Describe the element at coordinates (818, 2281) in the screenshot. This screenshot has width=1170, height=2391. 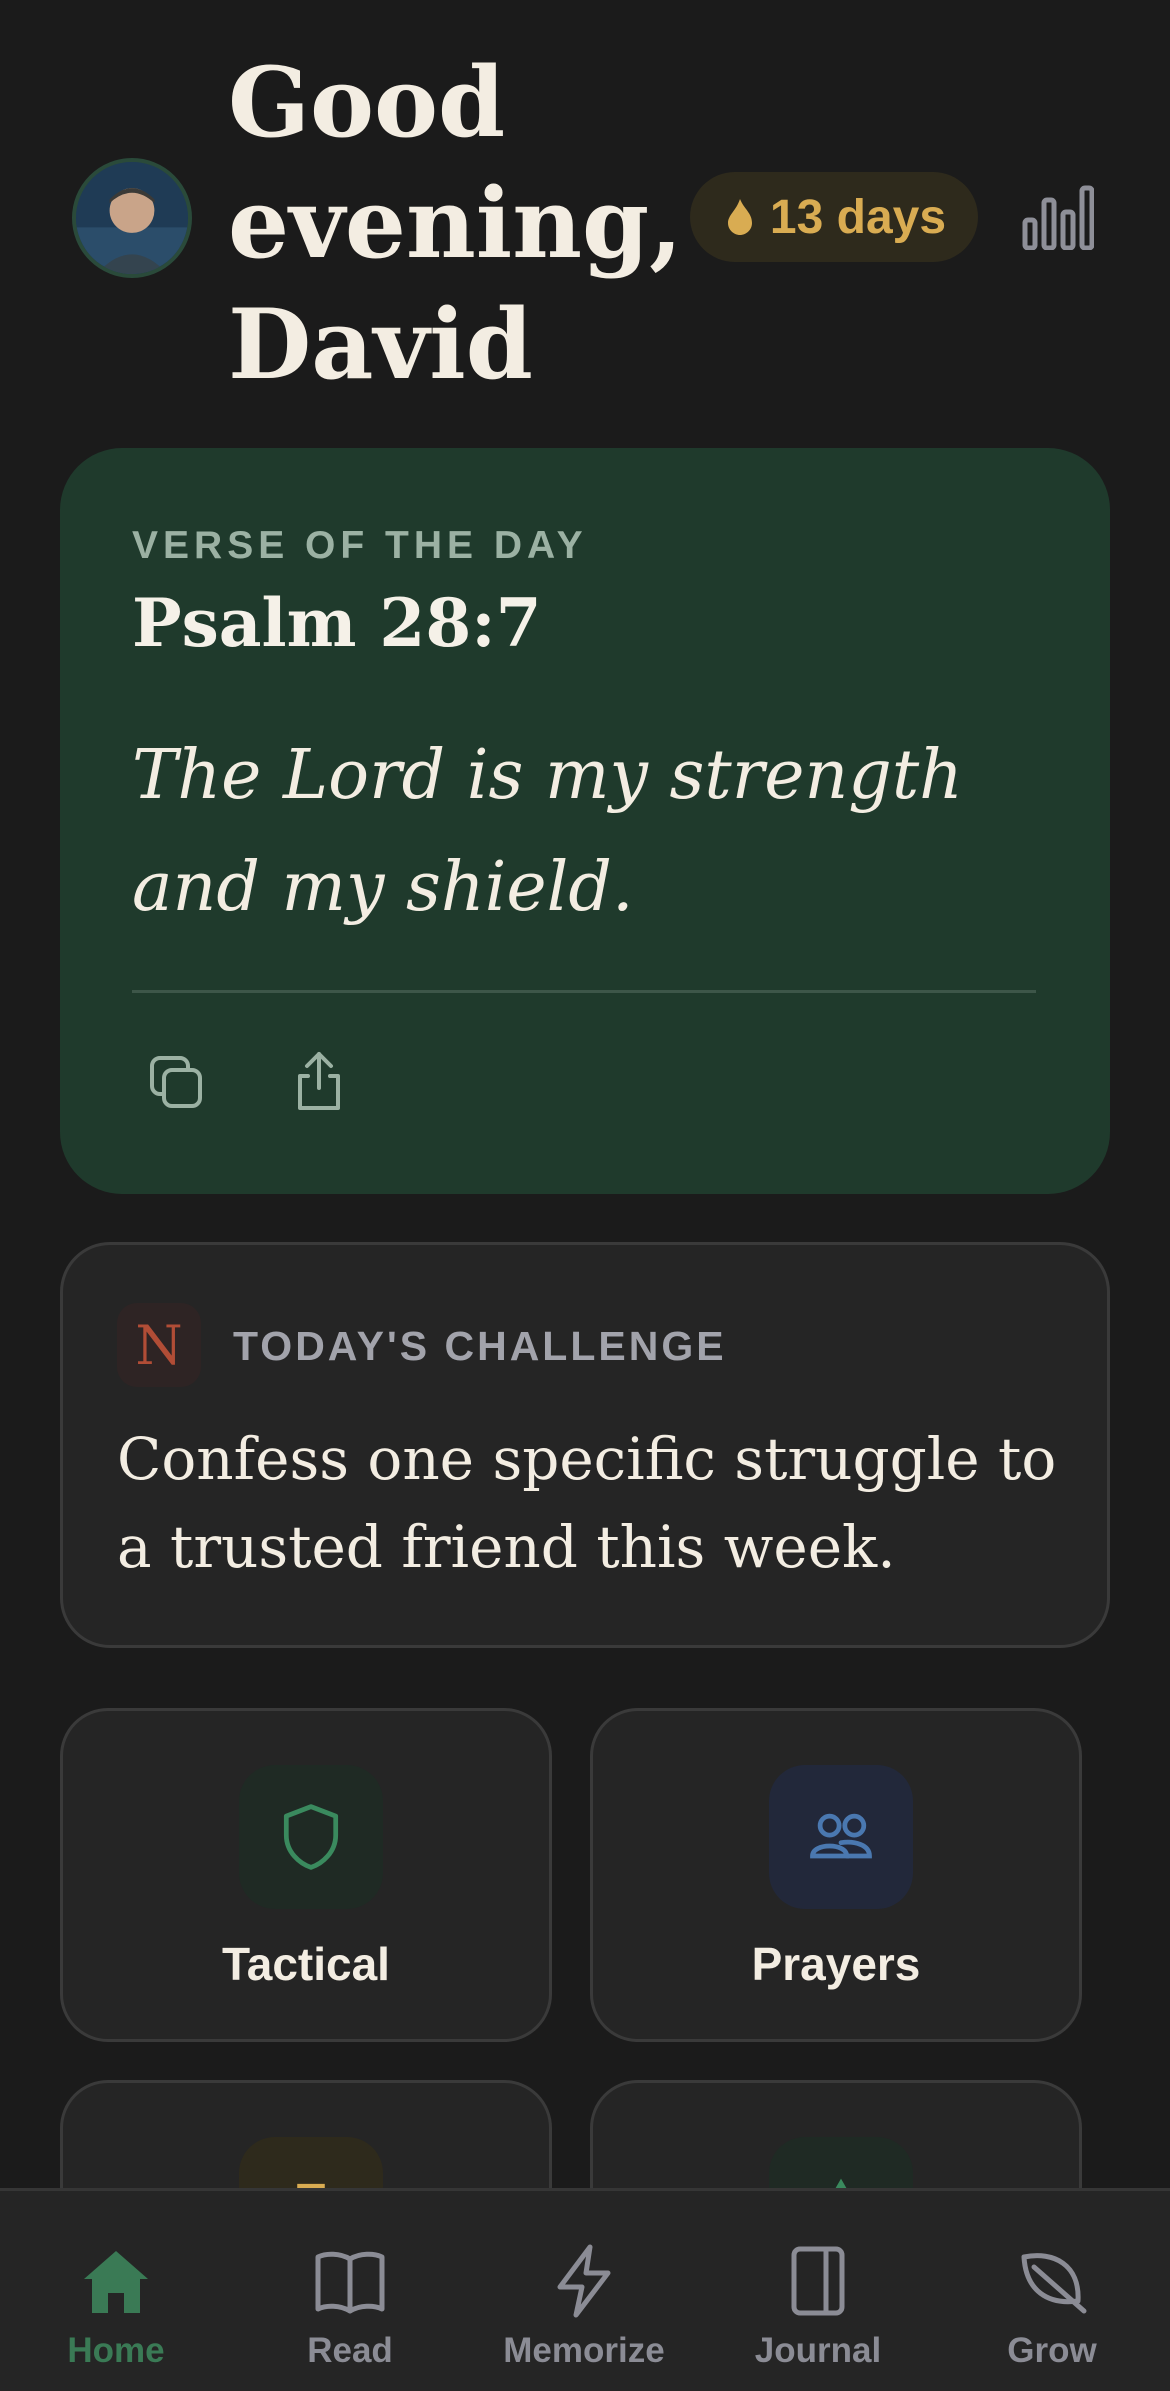
I see `journal-icon` at that location.